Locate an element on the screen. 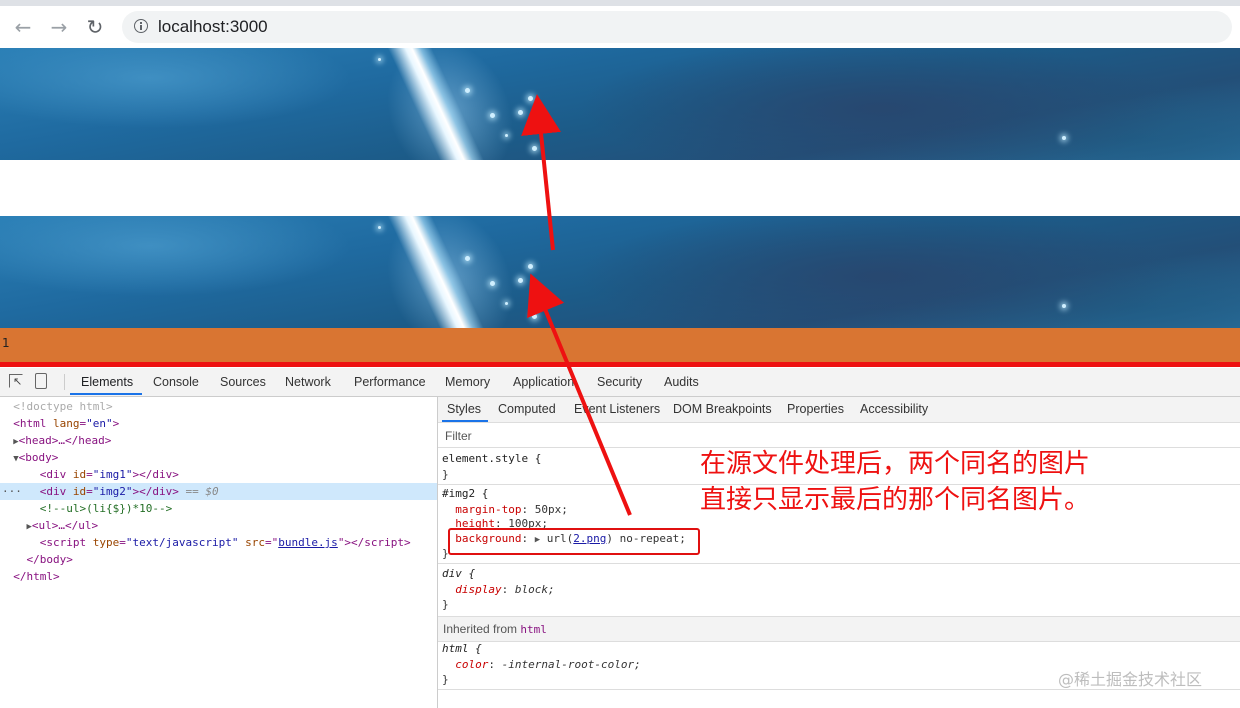 This screenshot has height=708, width=1240. subtab-styles: Styles is located at coordinates (464, 409).